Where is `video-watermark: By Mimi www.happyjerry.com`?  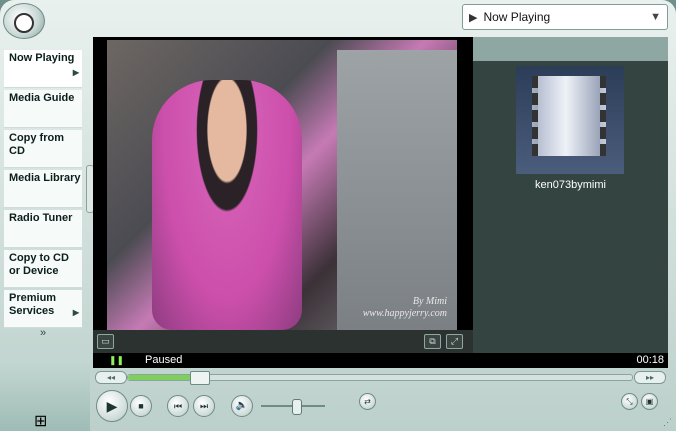 video-watermark: By Mimi www.happyjerry.com is located at coordinates (405, 308).